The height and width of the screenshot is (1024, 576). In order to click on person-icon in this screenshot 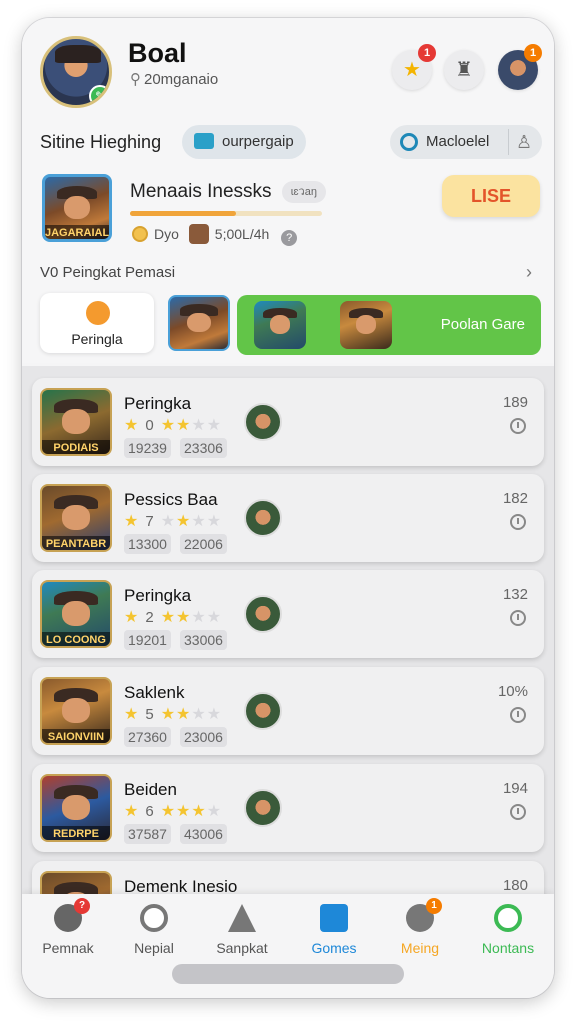, I will do `click(508, 918)`.